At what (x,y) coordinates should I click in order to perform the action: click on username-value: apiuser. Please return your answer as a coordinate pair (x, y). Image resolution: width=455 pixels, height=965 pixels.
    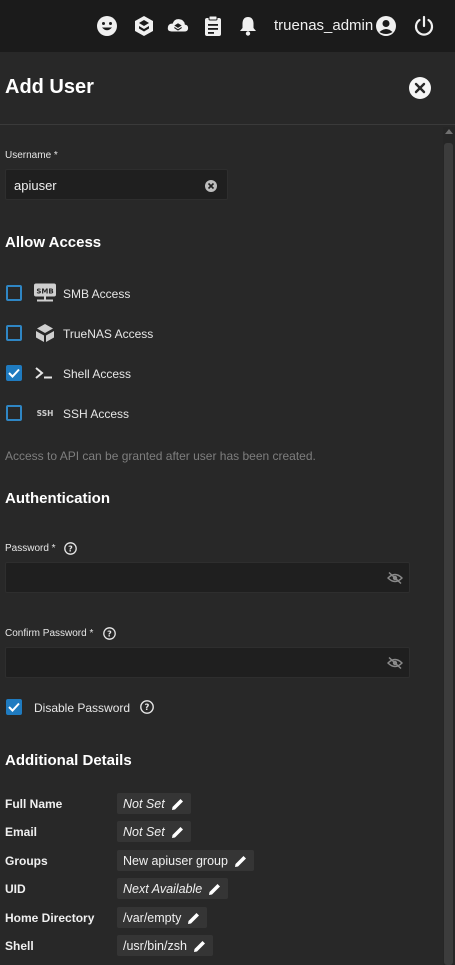
    Looking at the image, I should click on (35, 185).